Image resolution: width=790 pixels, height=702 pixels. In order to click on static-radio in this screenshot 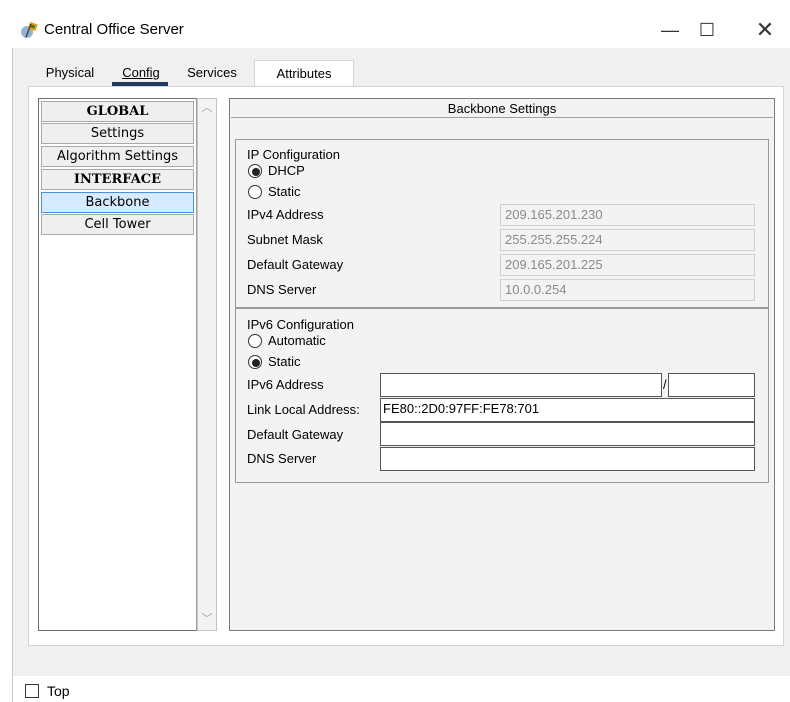, I will do `click(255, 192)`.